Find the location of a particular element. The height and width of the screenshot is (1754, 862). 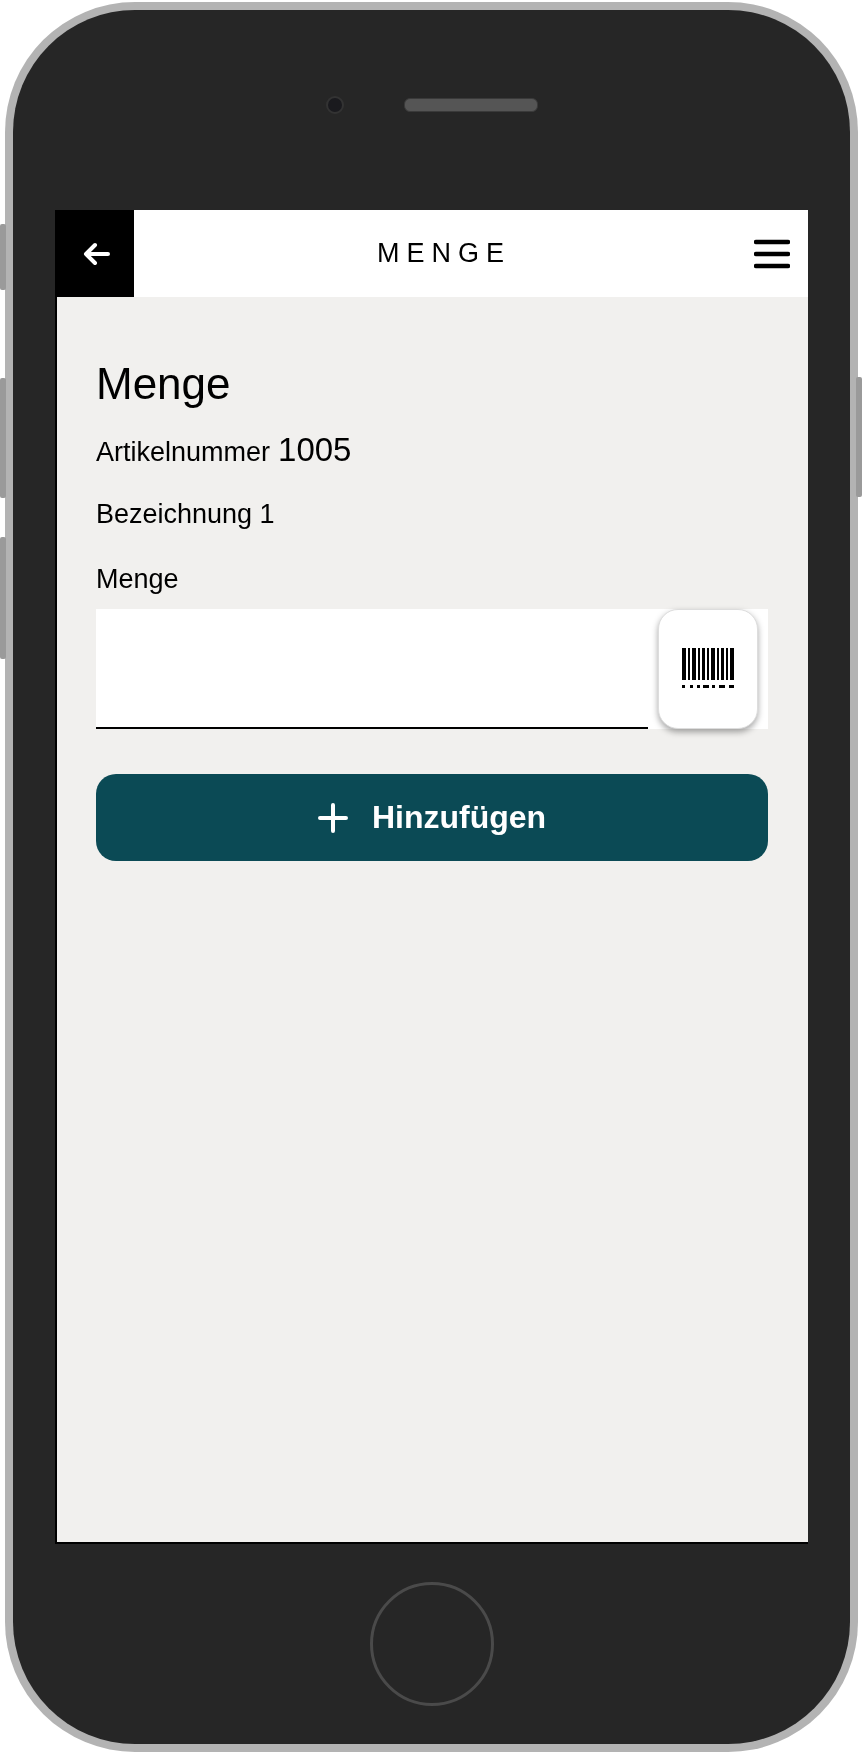

back-icon is located at coordinates (95, 253).